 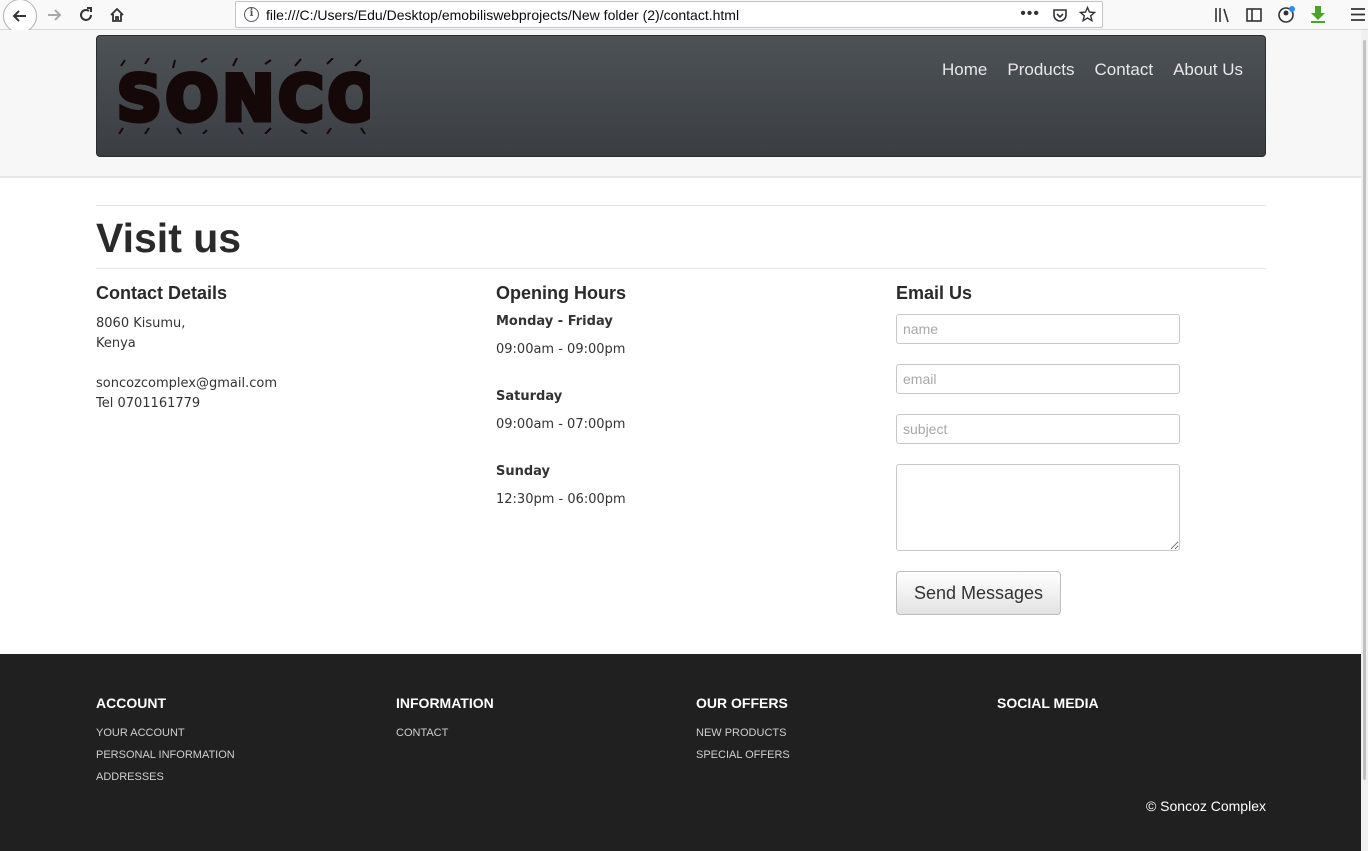 What do you see at coordinates (561, 485) in the screenshot?
I see `hours-item: Sunday 12:30pm - 06:00pm` at bounding box center [561, 485].